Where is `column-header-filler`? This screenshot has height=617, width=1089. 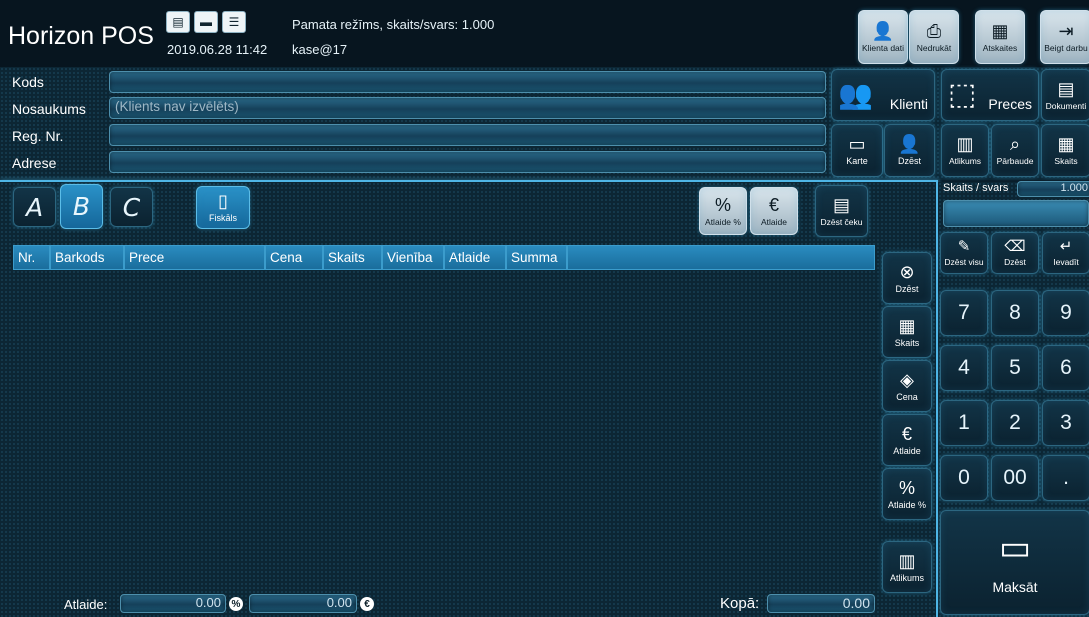
column-header-filler is located at coordinates (721, 257).